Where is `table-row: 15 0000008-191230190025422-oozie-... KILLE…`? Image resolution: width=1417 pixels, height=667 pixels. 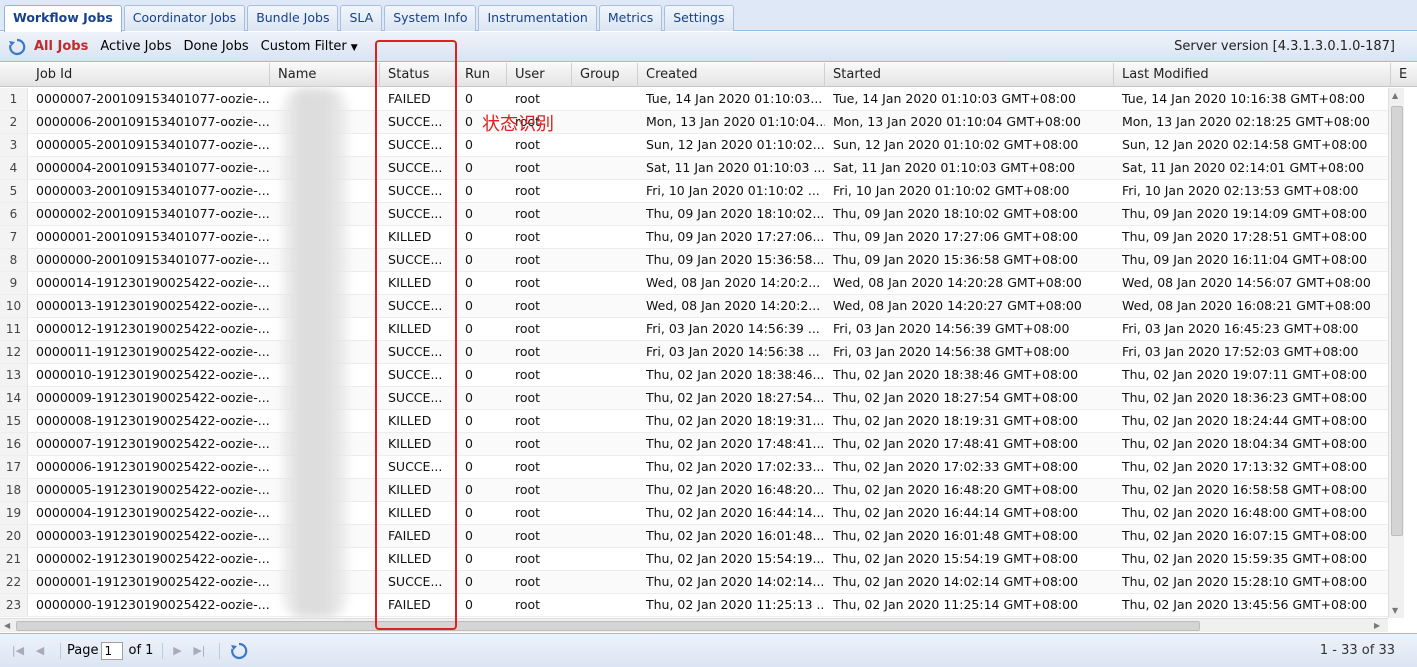
table-row: 15 0000008-191230190025422-oozie-... KILLE… is located at coordinates (694, 421).